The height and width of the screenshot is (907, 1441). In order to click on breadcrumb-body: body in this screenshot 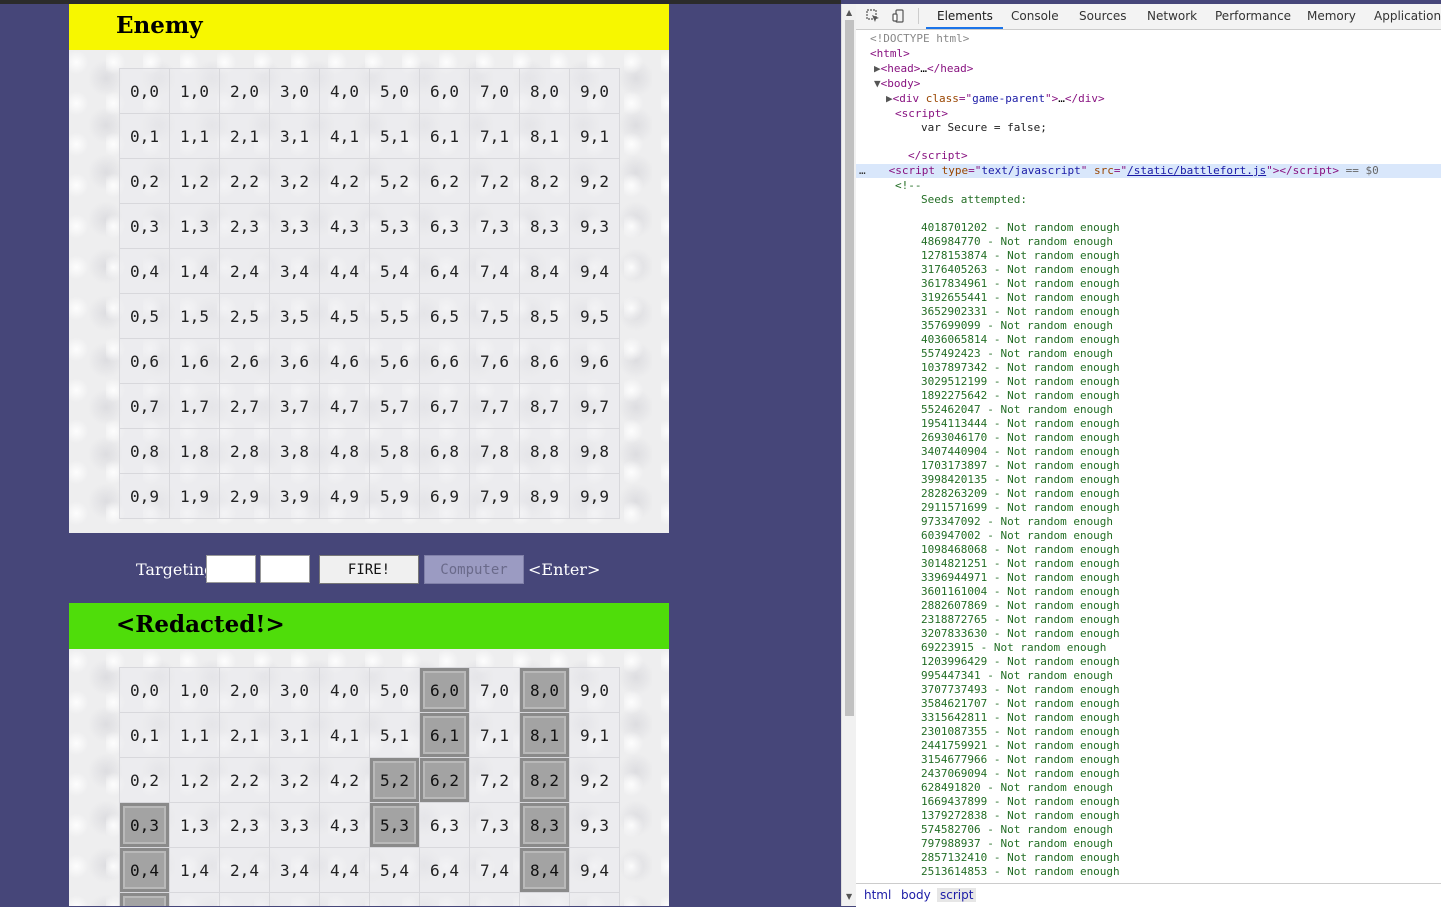, I will do `click(916, 895)`.